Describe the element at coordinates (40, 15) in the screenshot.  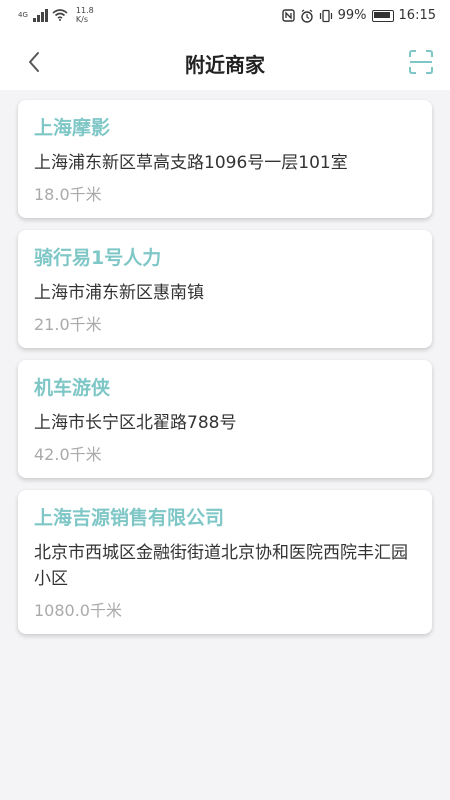
I see `signal-icon` at that location.